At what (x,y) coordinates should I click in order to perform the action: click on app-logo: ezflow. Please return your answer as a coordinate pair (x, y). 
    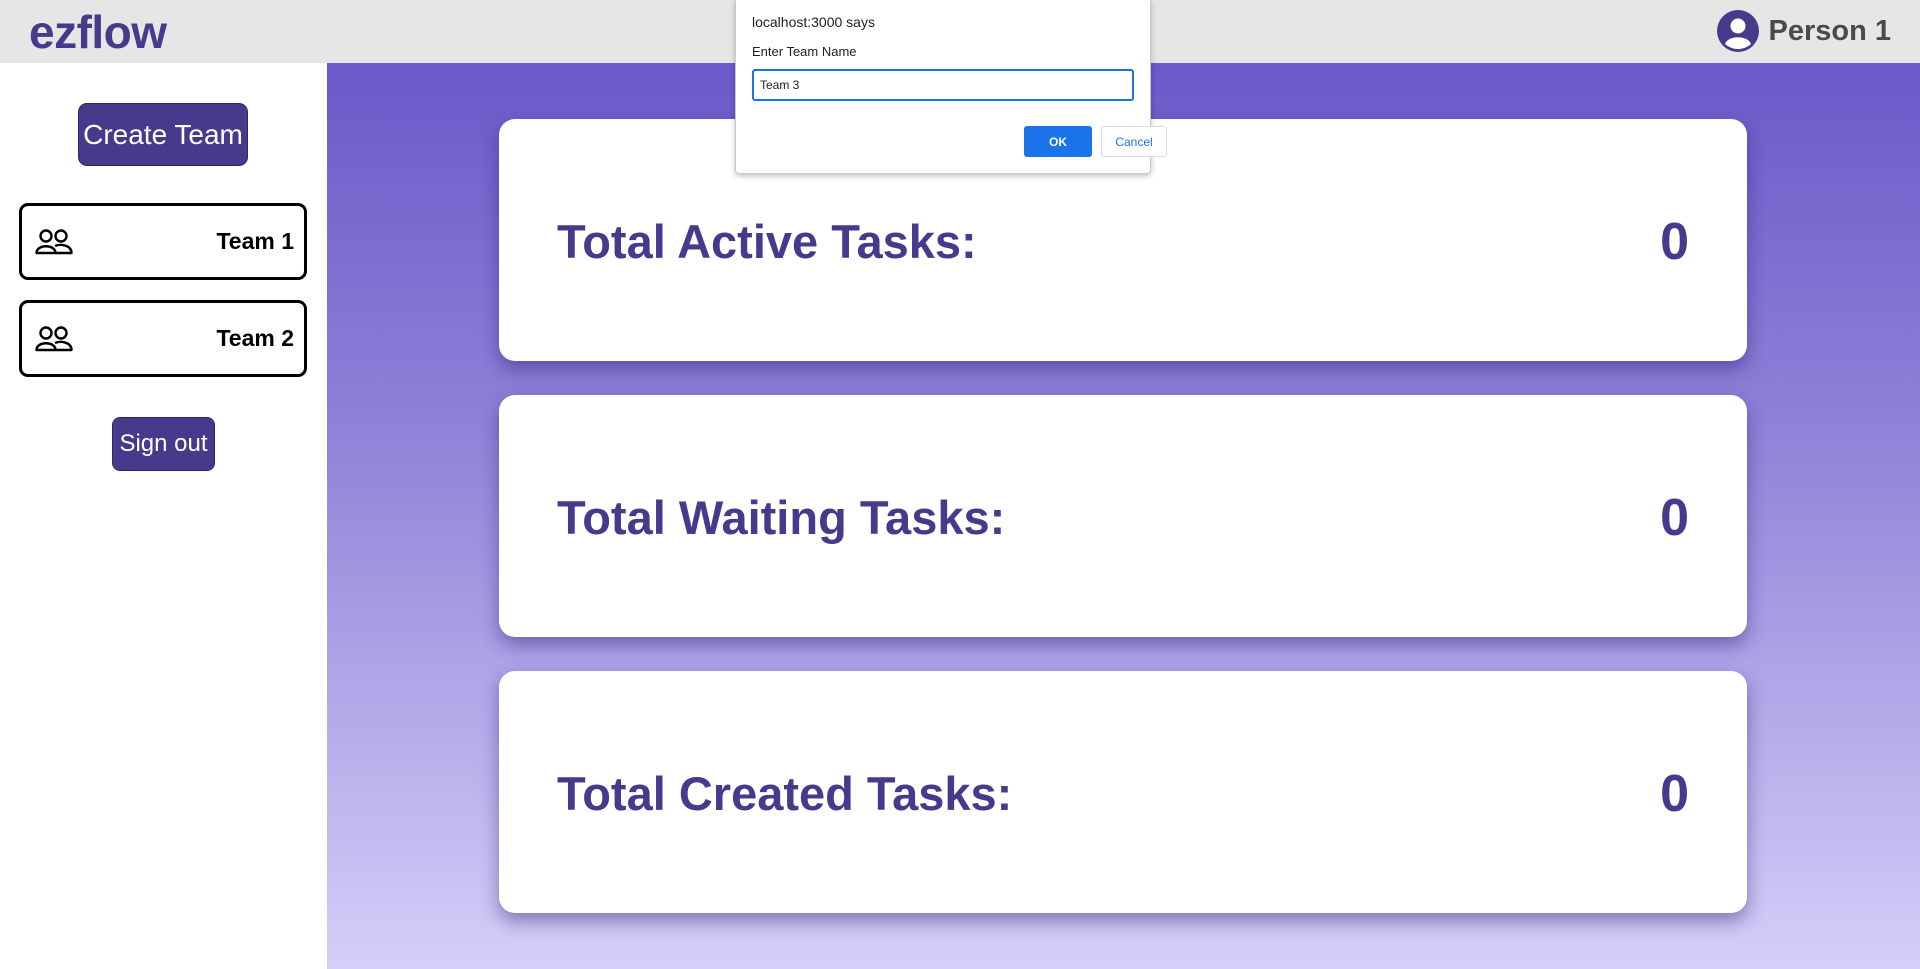
    Looking at the image, I should click on (98, 32).